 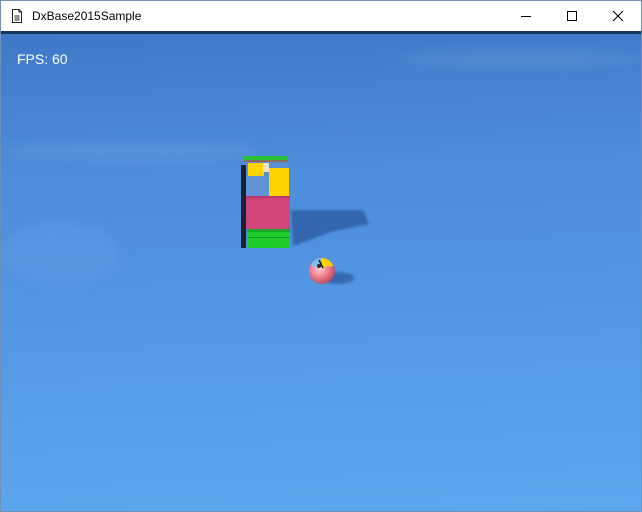 I want to click on document-icon, so click(x=17, y=16).